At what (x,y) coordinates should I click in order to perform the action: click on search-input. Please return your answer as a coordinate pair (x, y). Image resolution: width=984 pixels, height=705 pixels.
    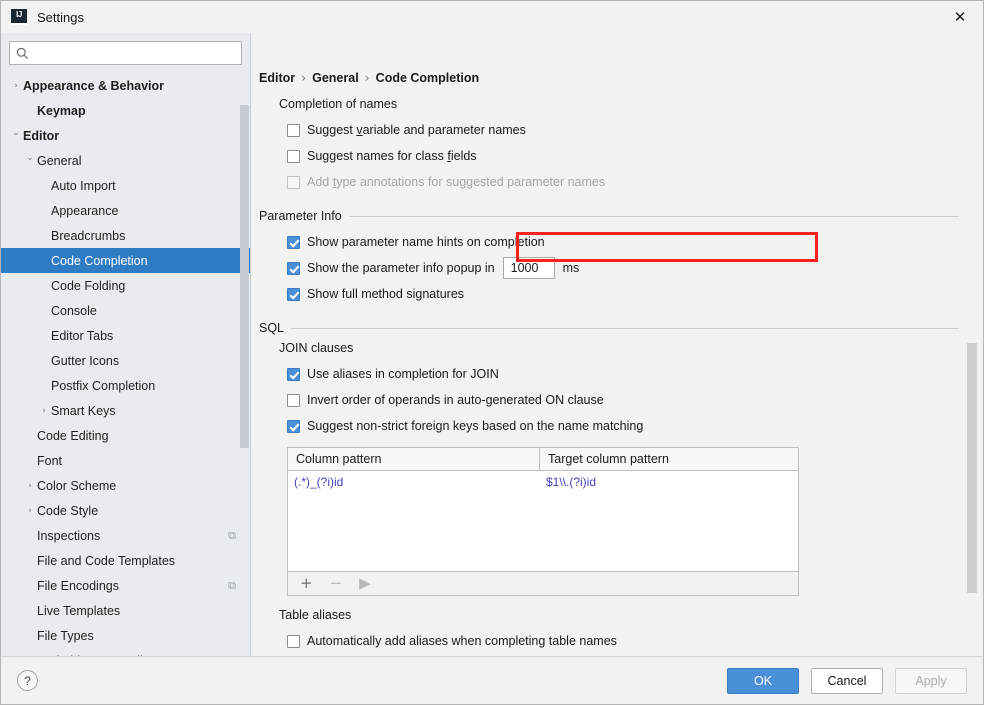
    Looking at the image, I should click on (134, 53).